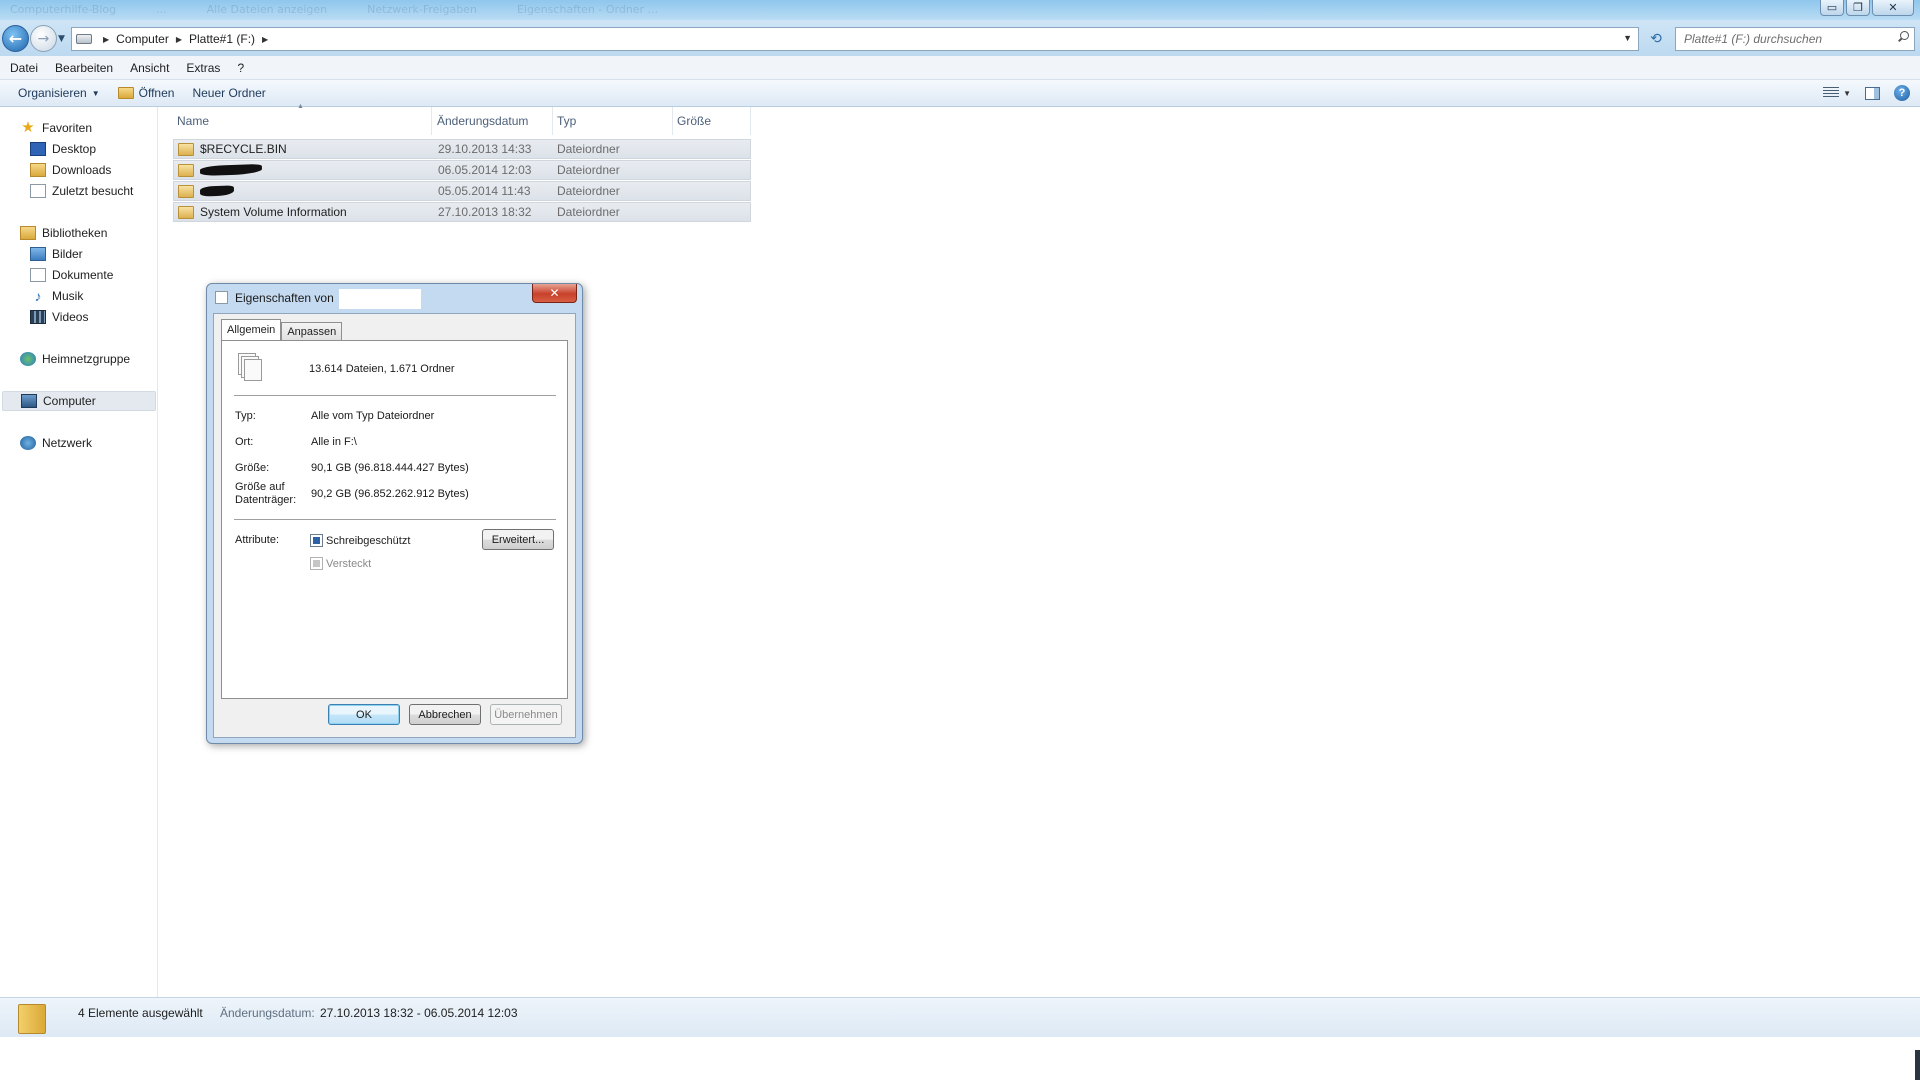 This screenshot has width=1920, height=1080. Describe the element at coordinates (1917, 1065) in the screenshot. I see `scroll-edge` at that location.